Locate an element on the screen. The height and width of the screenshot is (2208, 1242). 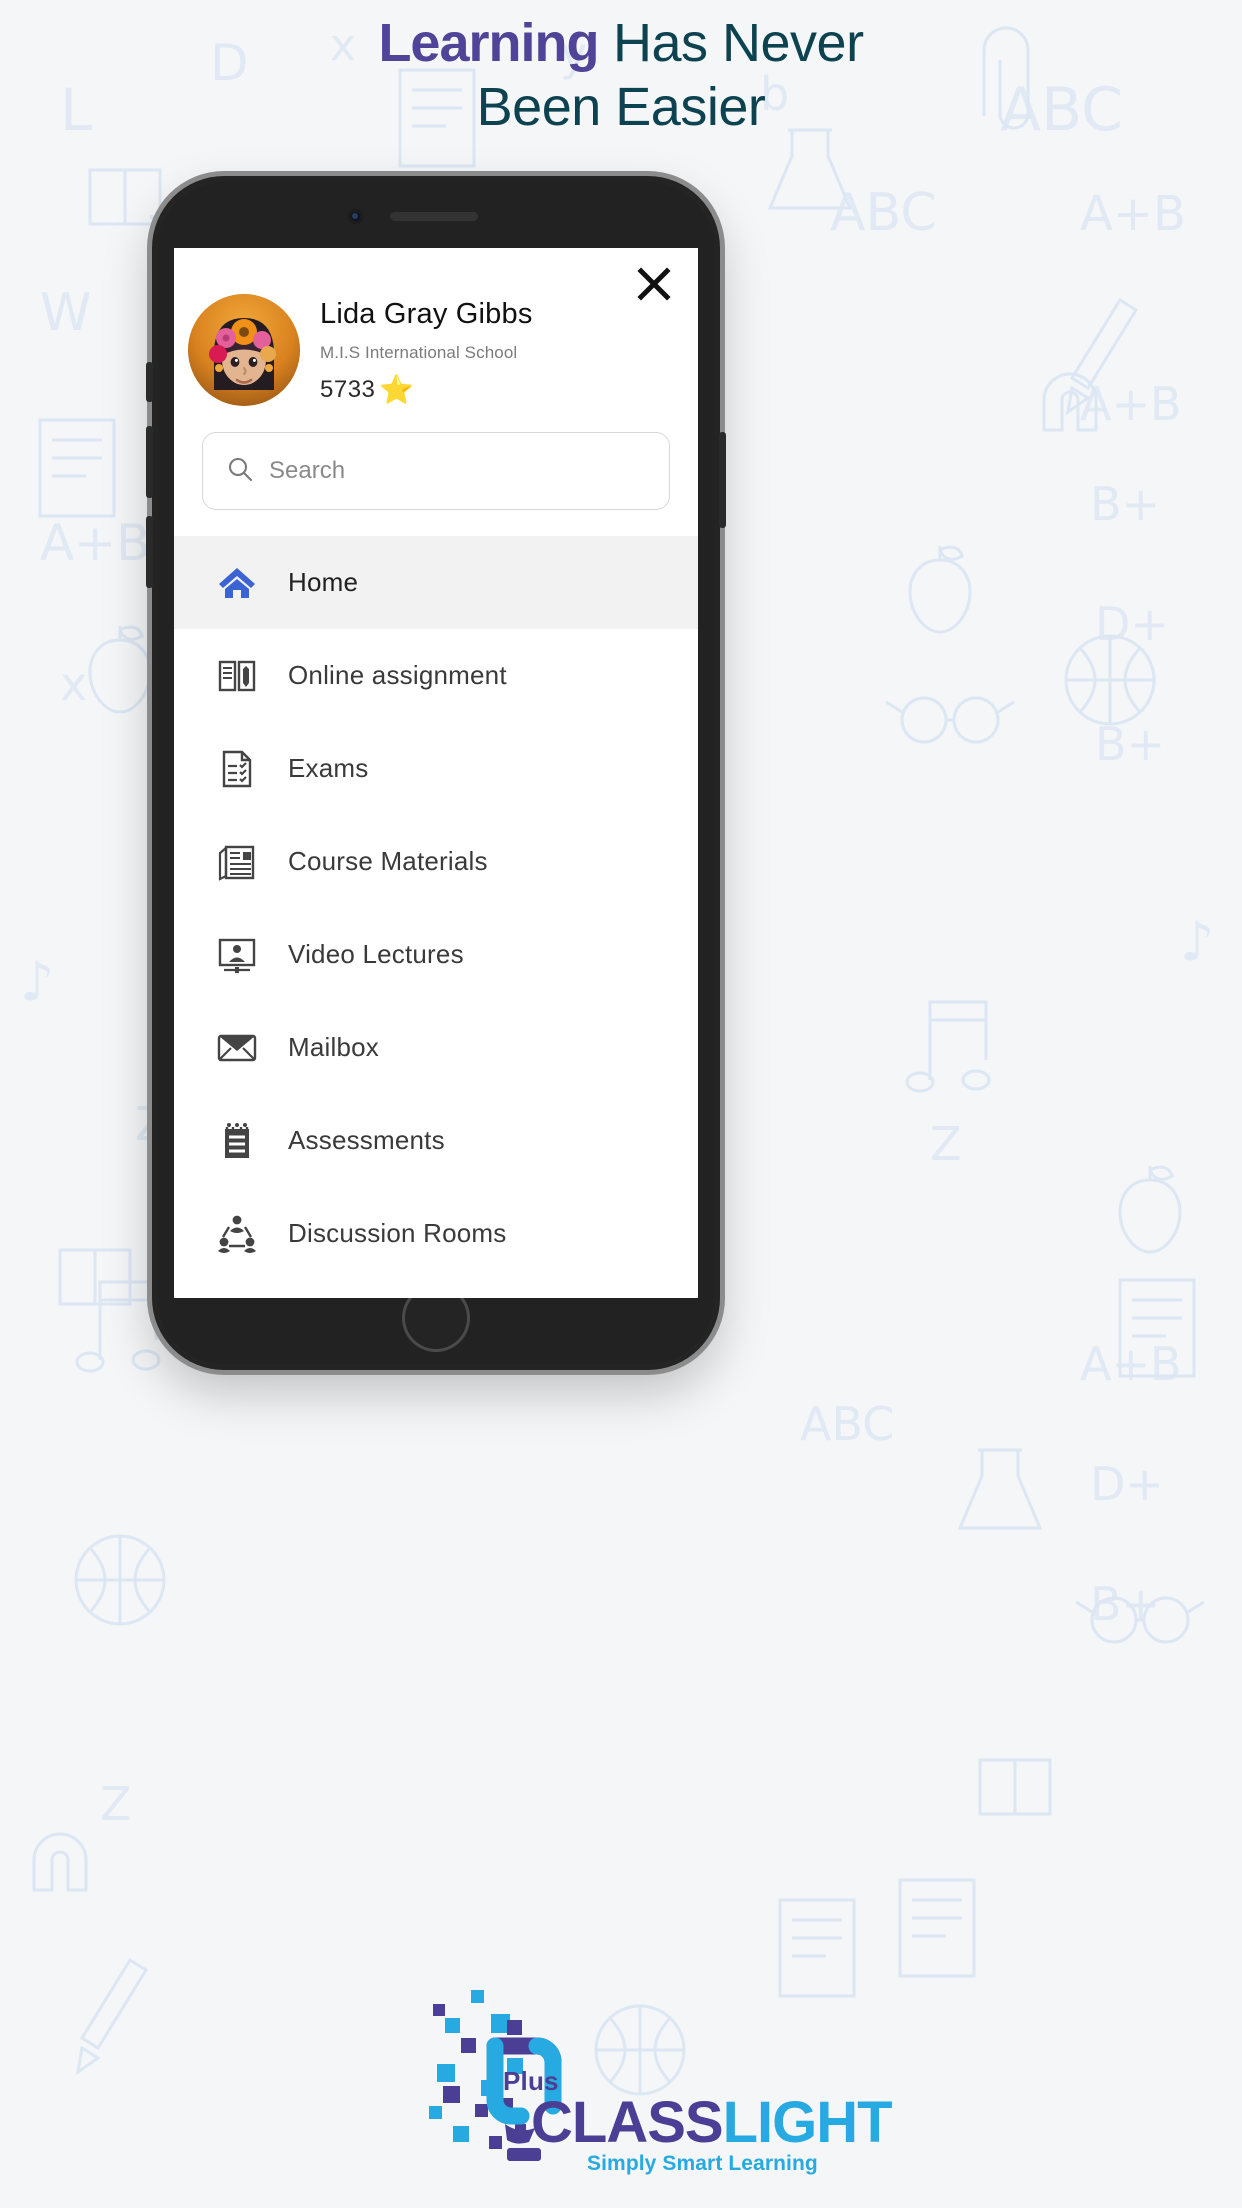
earpiece-speaker-icon is located at coordinates (434, 216).